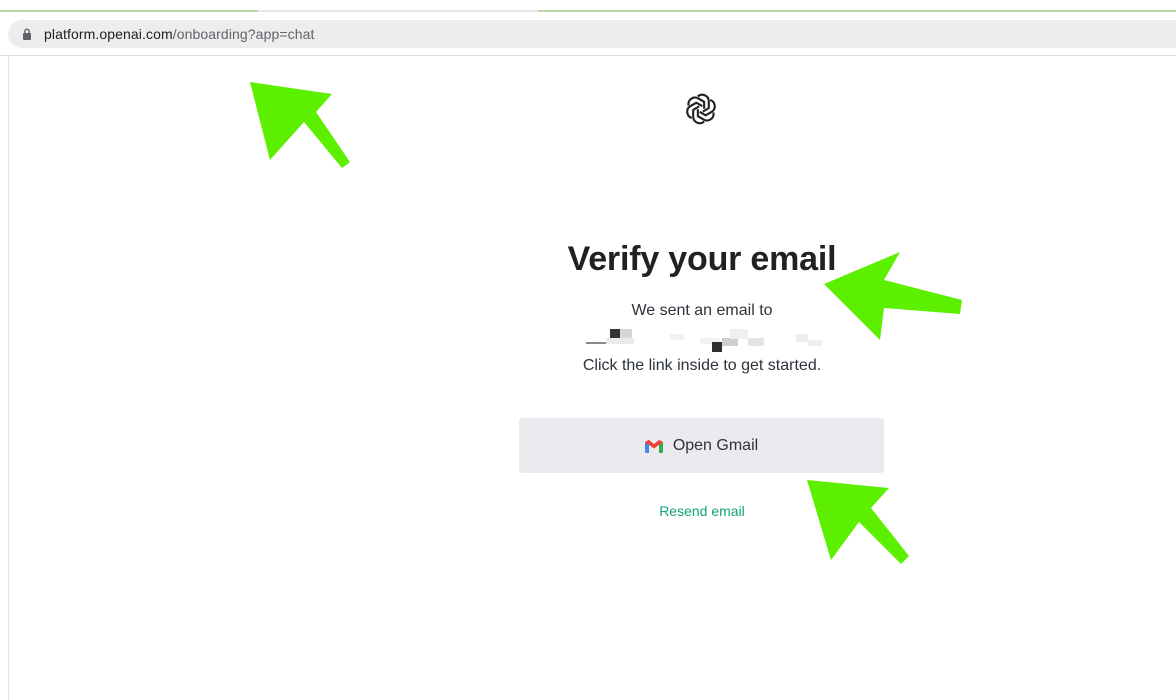 Image resolution: width=1176 pixels, height=700 pixels. What do you see at coordinates (588, 55) in the screenshot?
I see `chrome-divider` at bounding box center [588, 55].